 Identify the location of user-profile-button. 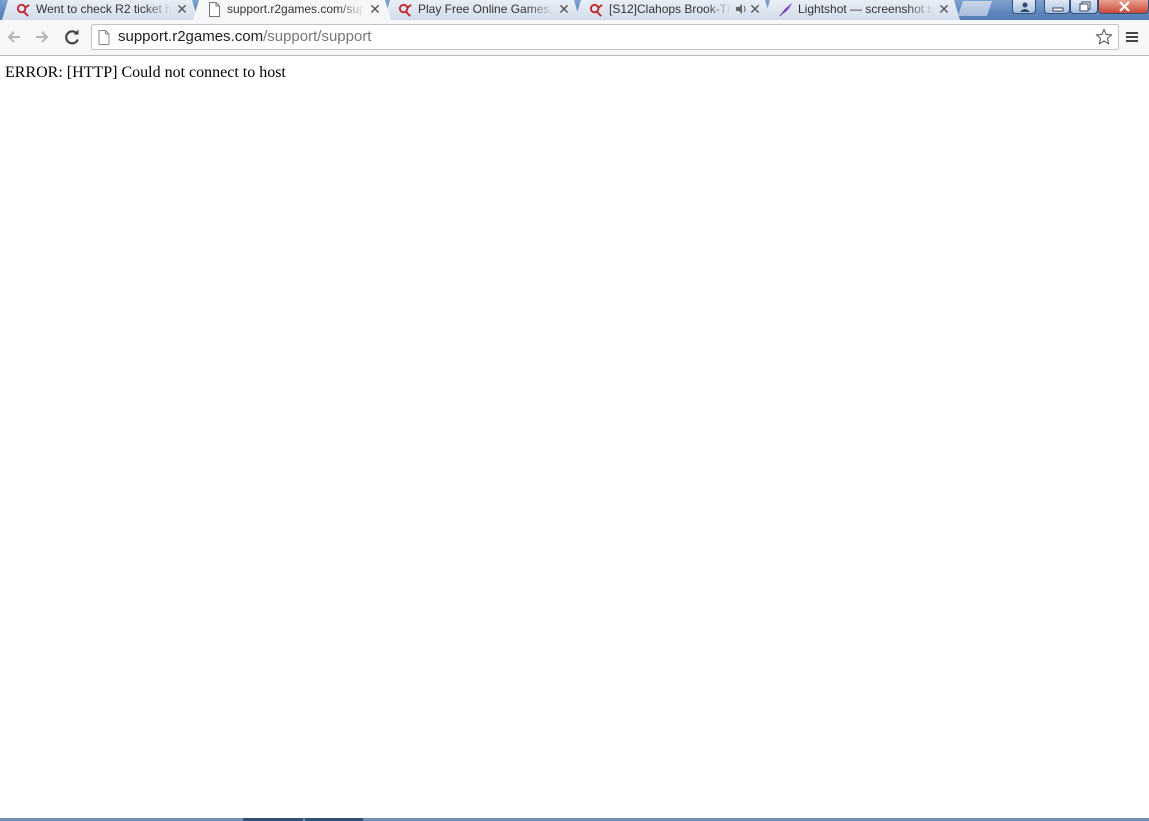
(1024, 7).